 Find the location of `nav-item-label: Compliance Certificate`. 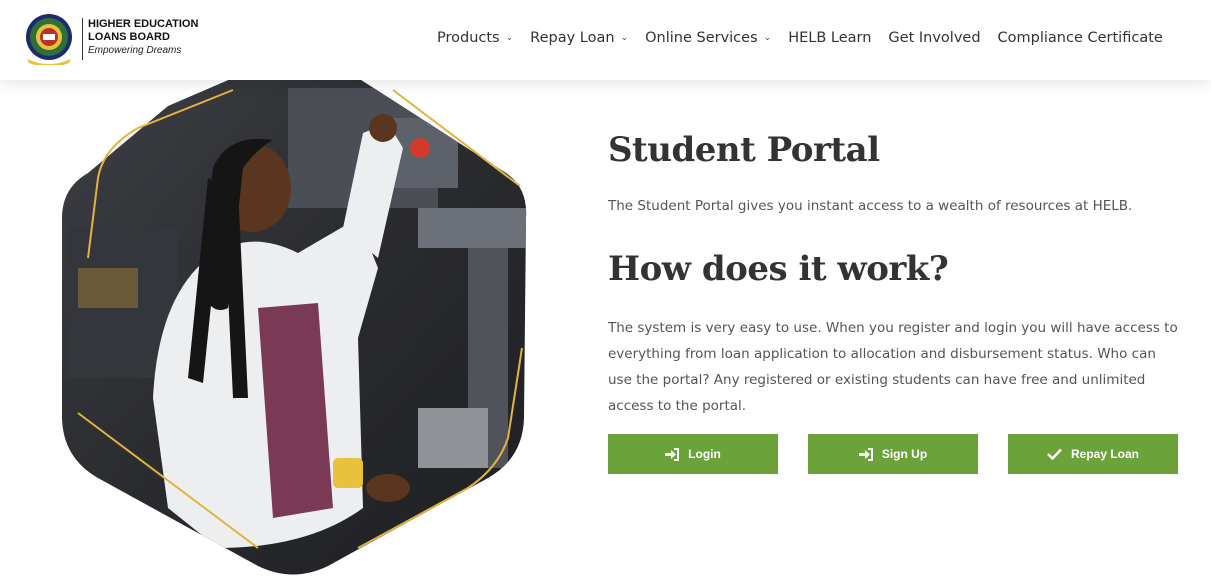

nav-item-label: Compliance Certificate is located at coordinates (1080, 38).